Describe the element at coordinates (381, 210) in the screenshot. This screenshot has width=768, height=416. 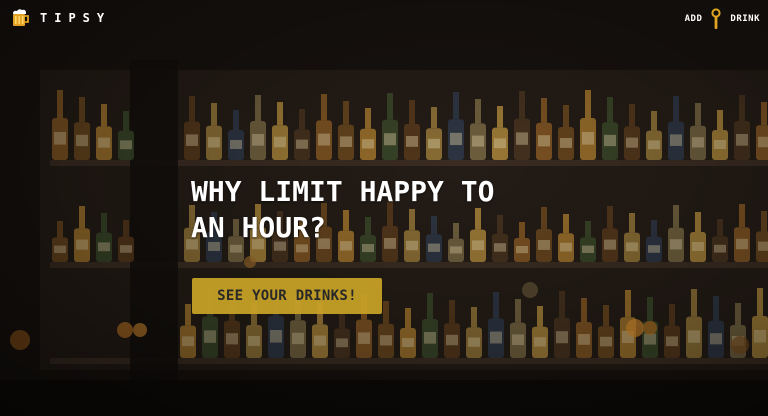
I see `hero-headline: WHY LIMIT HAPPY TO AN HOUR?` at that location.